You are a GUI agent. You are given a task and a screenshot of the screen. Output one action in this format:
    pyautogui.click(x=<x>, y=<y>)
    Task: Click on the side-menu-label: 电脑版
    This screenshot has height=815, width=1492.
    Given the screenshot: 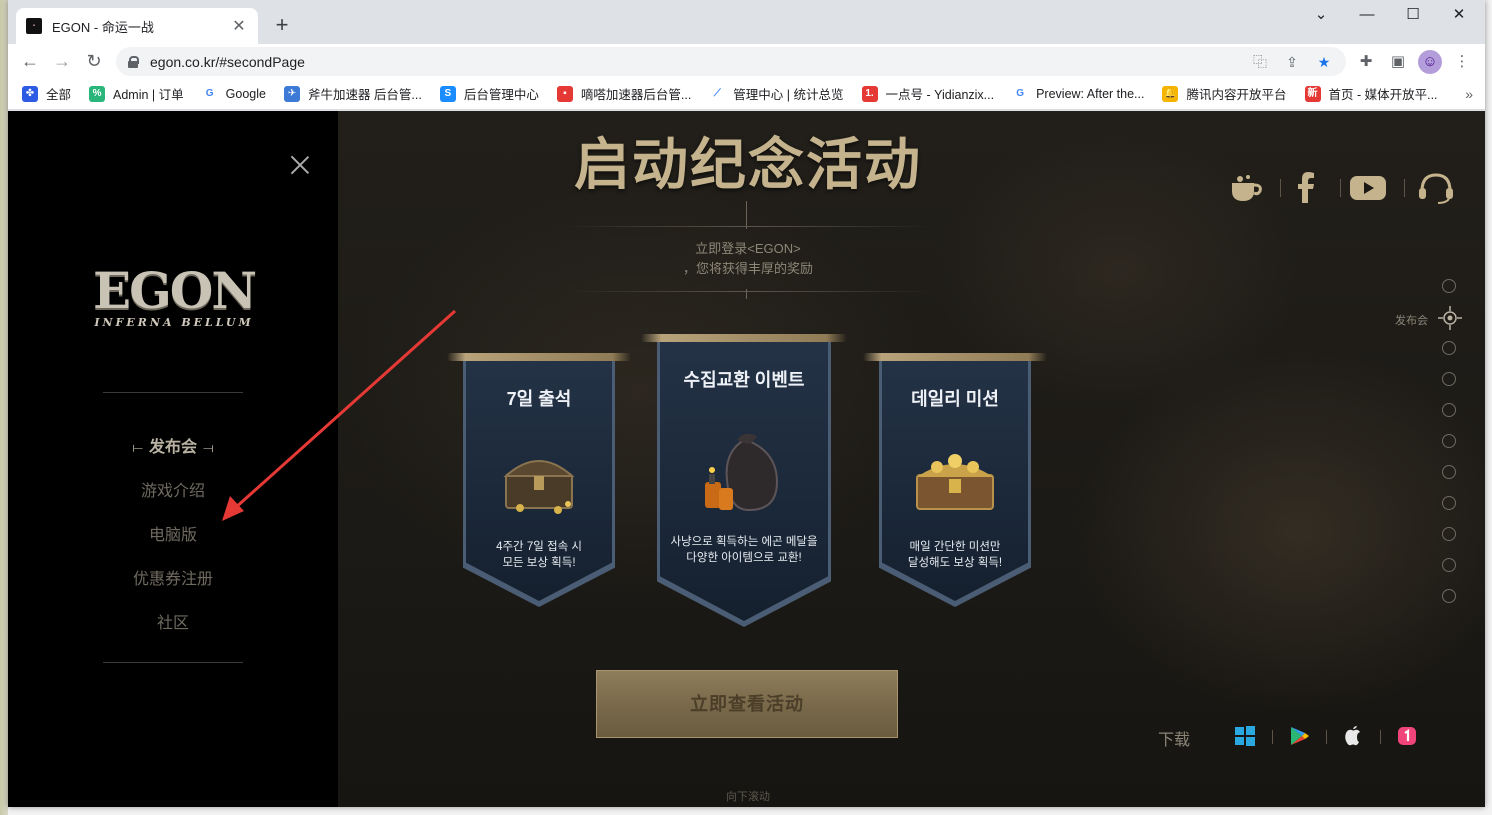 What is the action you would take?
    pyautogui.click(x=172, y=535)
    